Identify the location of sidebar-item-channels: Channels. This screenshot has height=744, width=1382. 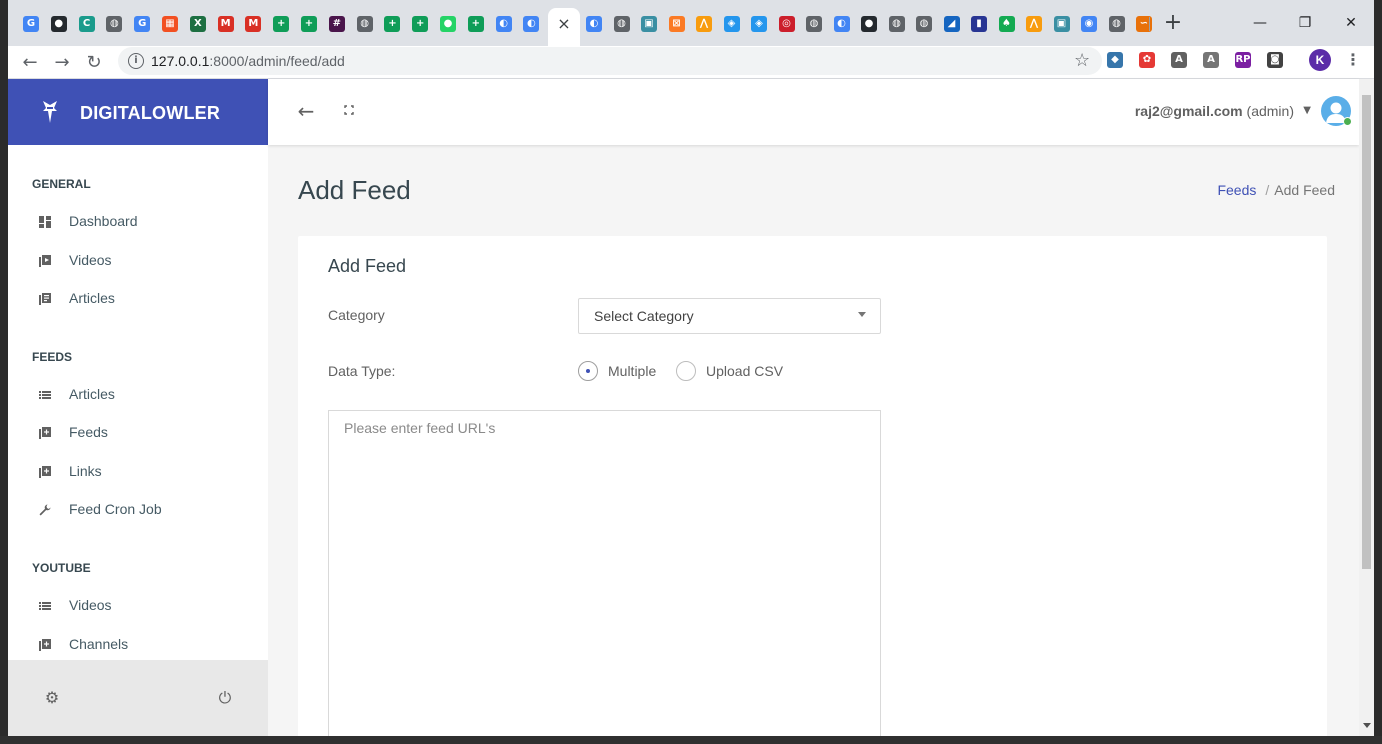
(138, 644).